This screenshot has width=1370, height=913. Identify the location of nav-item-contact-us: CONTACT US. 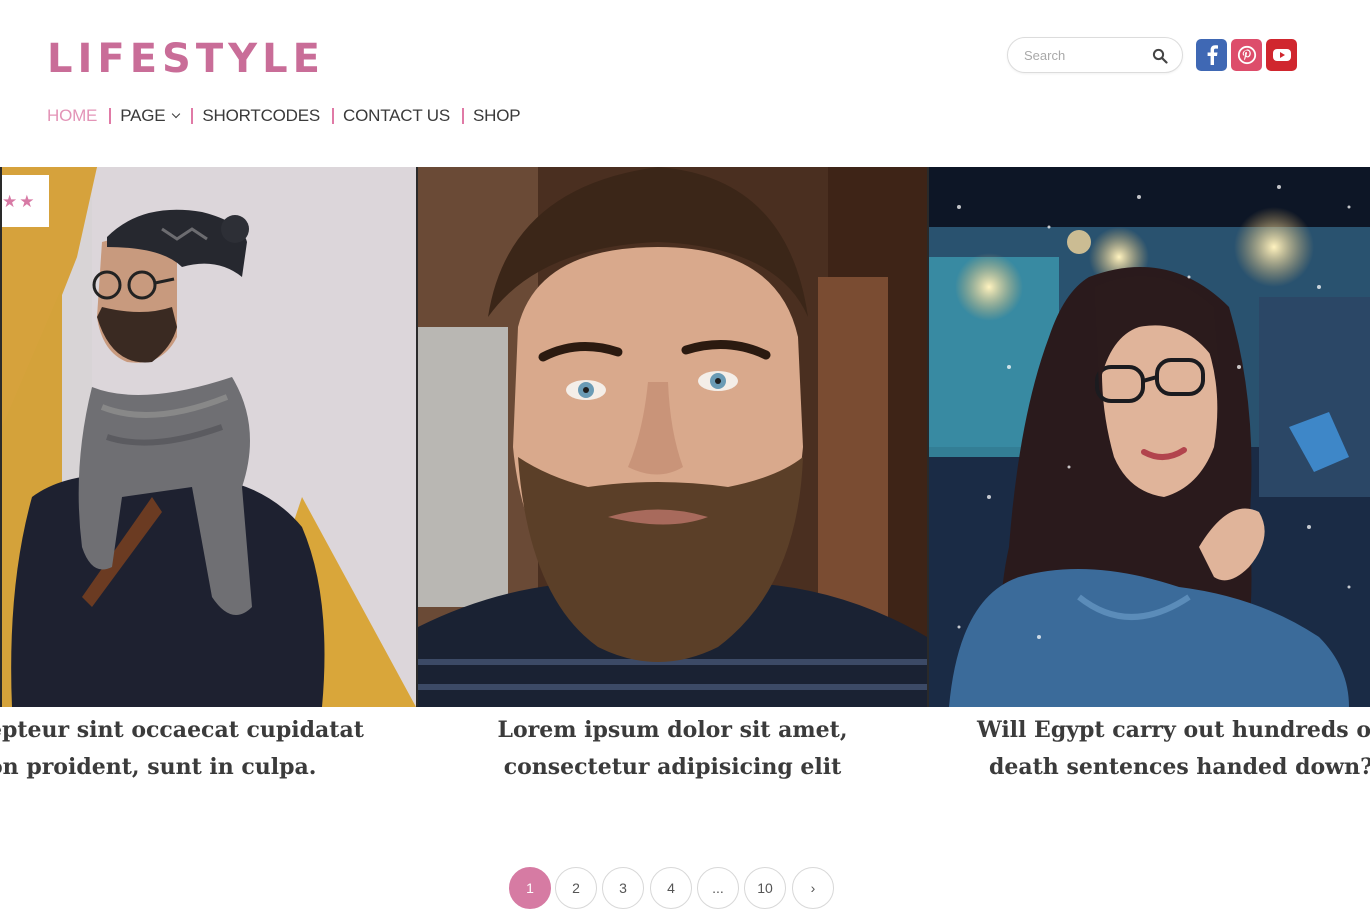
(396, 116).